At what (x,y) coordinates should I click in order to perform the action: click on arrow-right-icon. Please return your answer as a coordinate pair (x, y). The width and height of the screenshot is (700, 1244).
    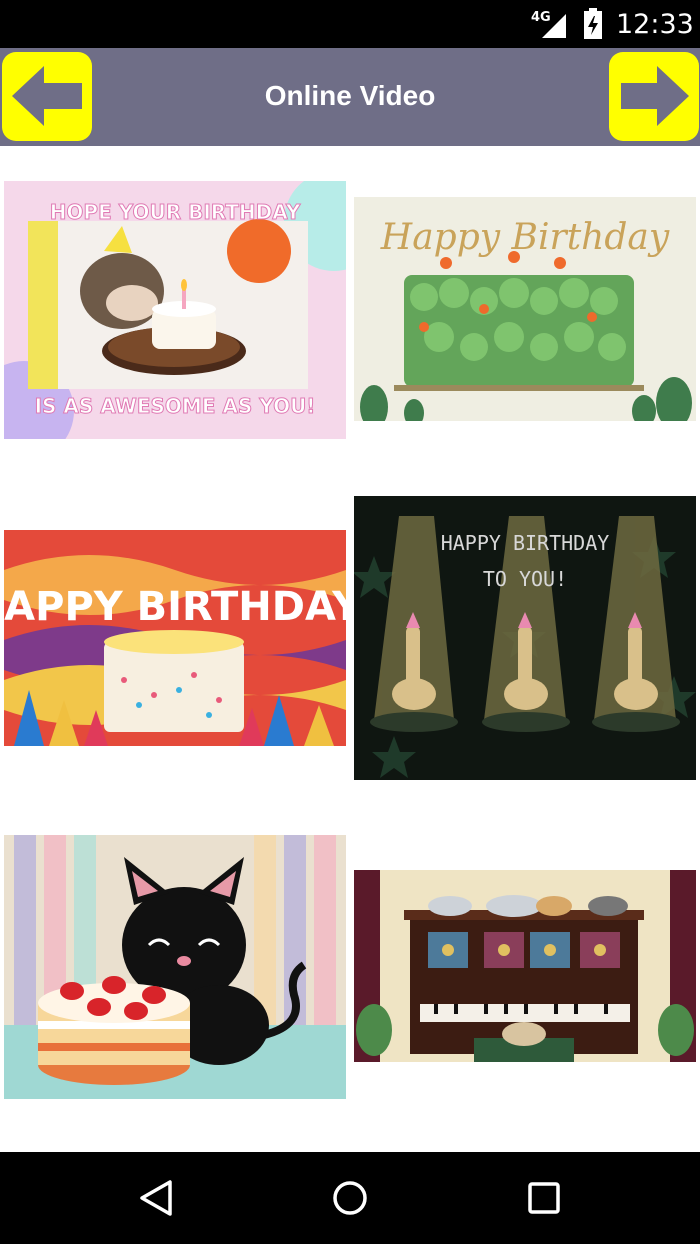
    Looking at the image, I should click on (655, 96).